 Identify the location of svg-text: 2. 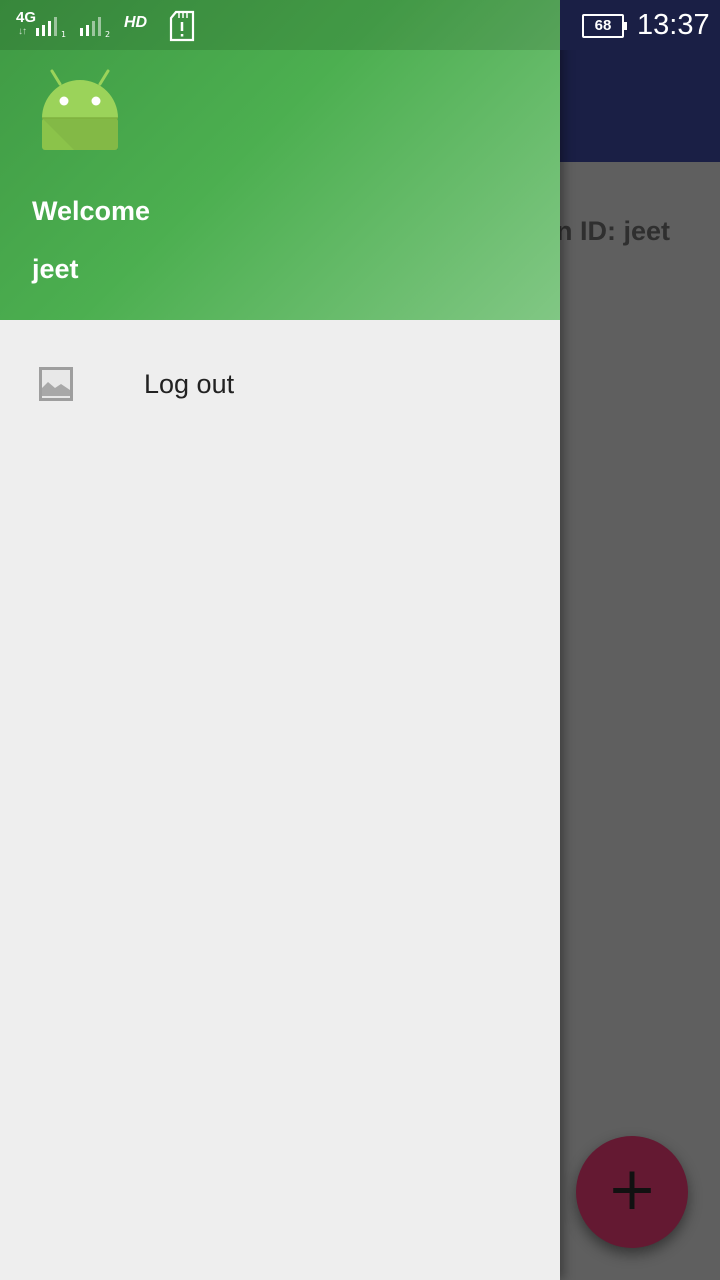
(107, 34).